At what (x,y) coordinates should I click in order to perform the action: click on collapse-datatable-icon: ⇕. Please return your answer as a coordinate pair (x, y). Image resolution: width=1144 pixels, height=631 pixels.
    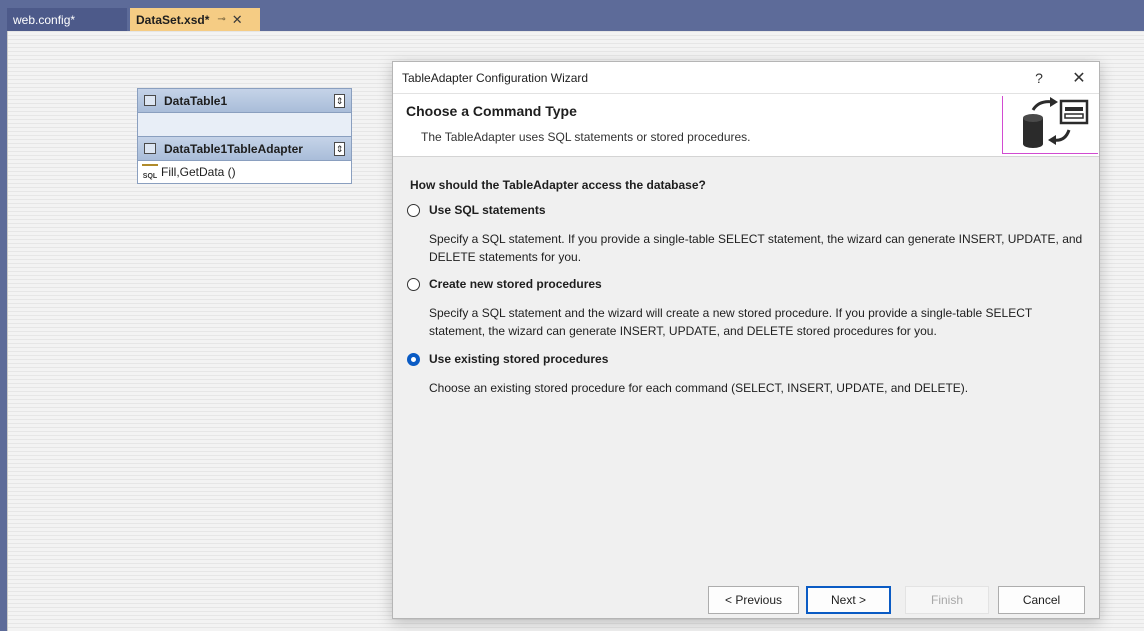
    Looking at the image, I should click on (339, 100).